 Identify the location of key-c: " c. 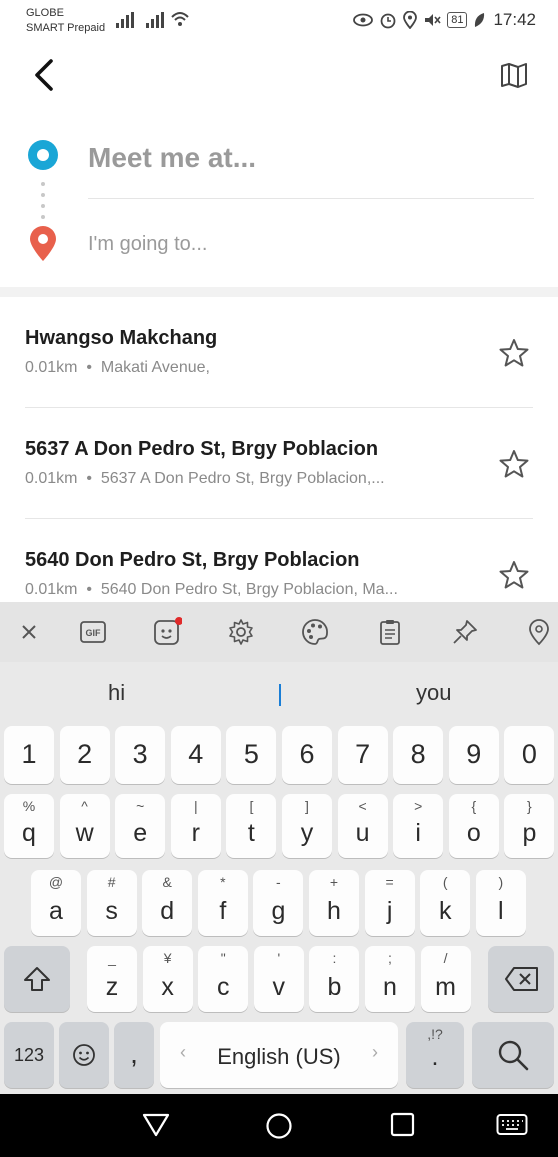
(223, 979).